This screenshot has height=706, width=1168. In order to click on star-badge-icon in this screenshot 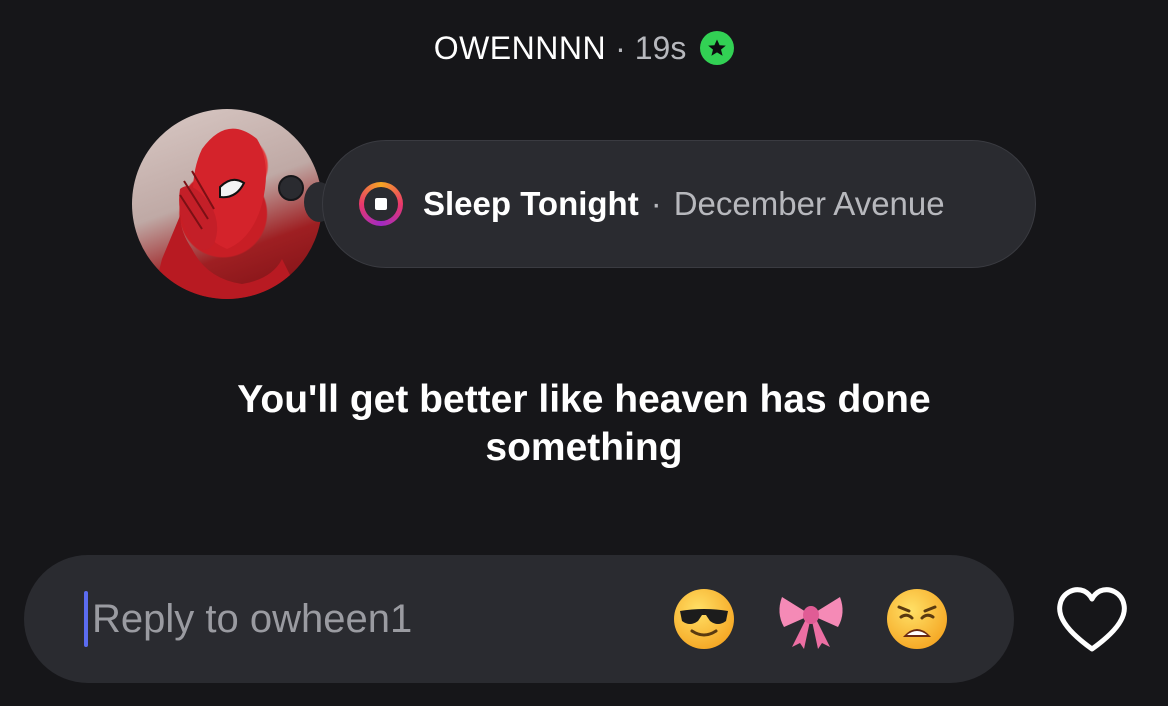, I will do `click(717, 48)`.